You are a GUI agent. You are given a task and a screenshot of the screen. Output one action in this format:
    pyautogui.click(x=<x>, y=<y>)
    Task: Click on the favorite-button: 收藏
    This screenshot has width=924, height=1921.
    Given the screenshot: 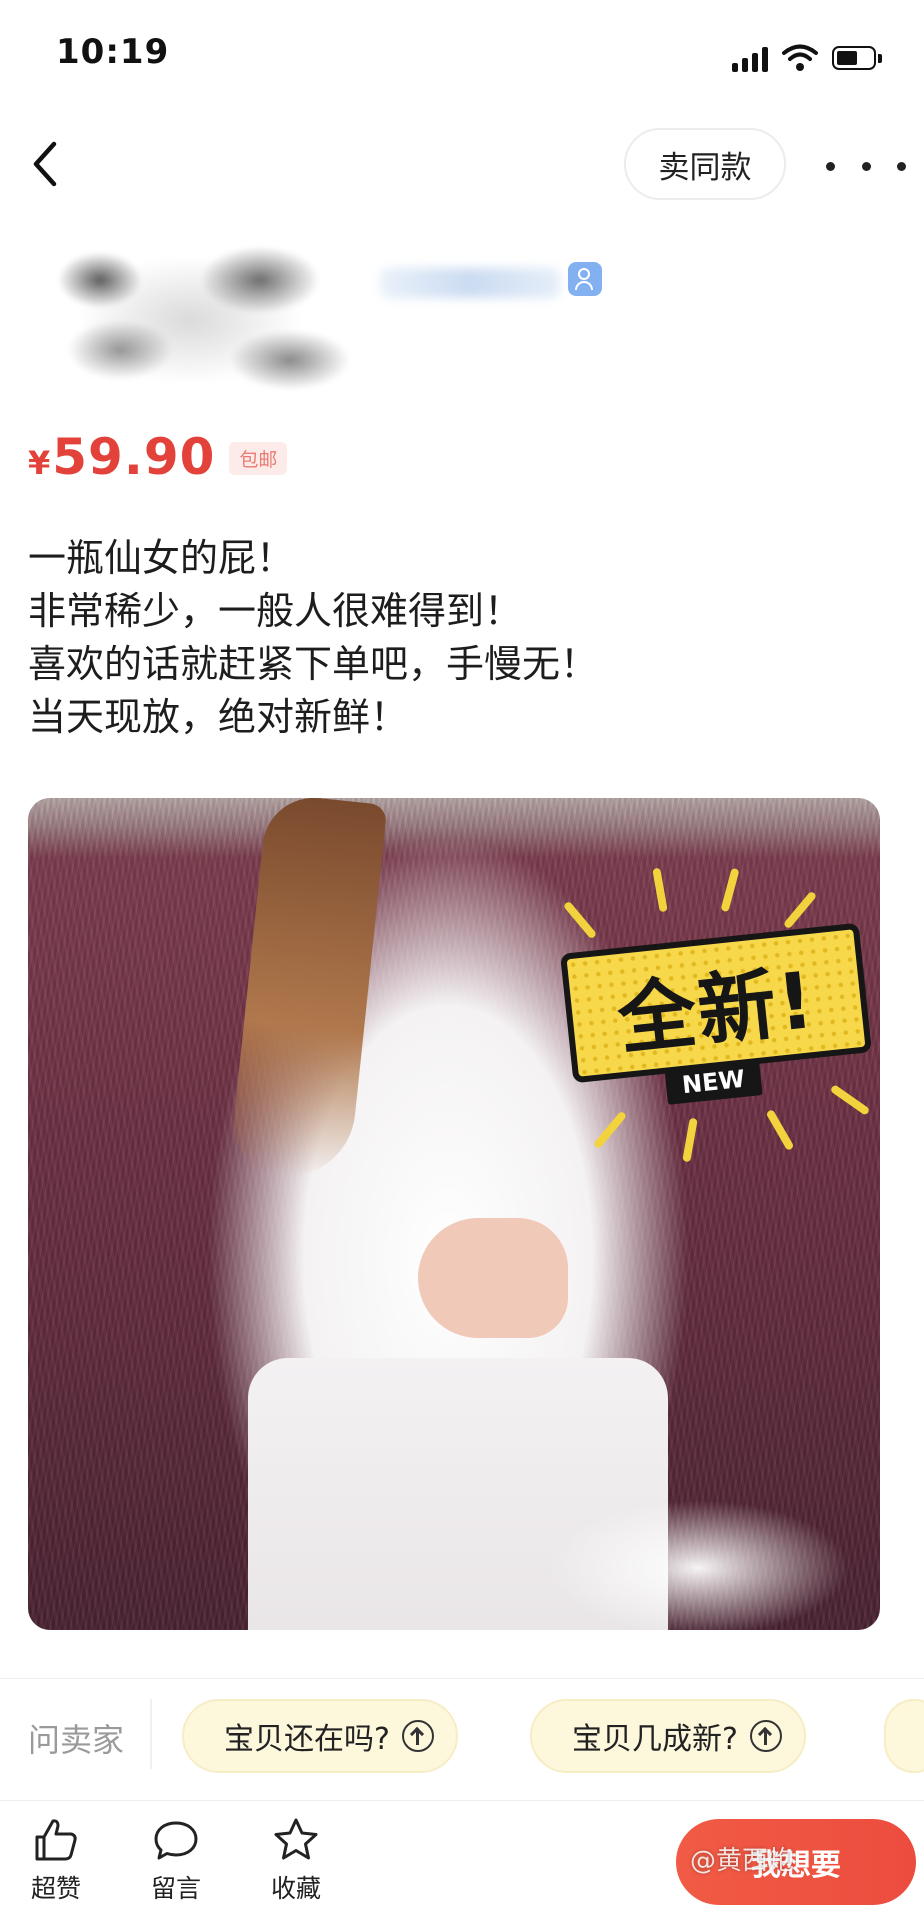 What is the action you would take?
    pyautogui.click(x=296, y=1865)
    